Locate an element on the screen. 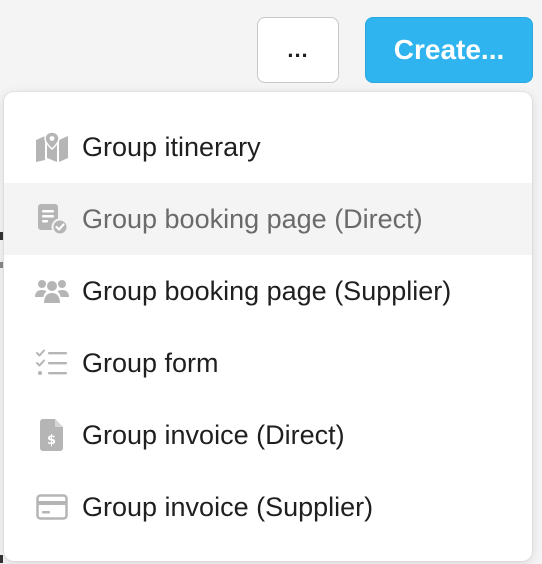 This screenshot has width=542, height=564. booking-check-icon is located at coordinates (52, 219).